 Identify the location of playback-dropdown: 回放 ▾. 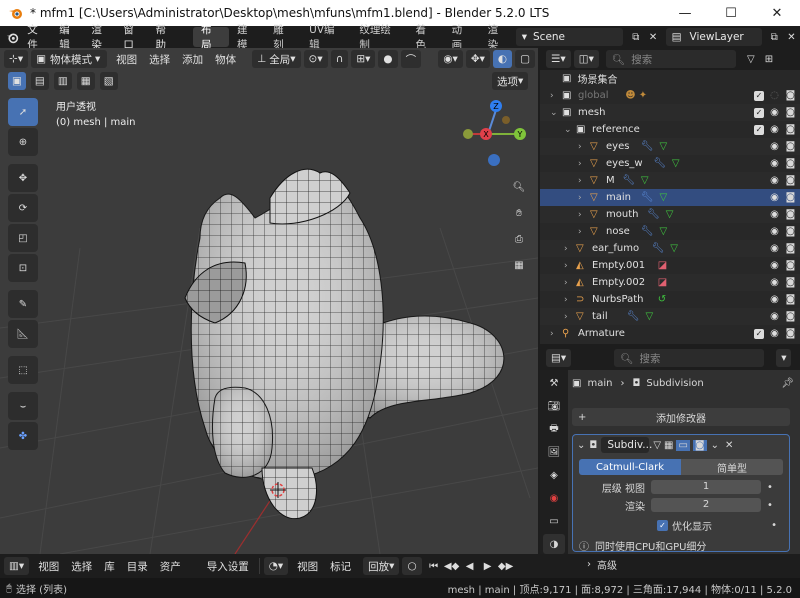
(381, 566).